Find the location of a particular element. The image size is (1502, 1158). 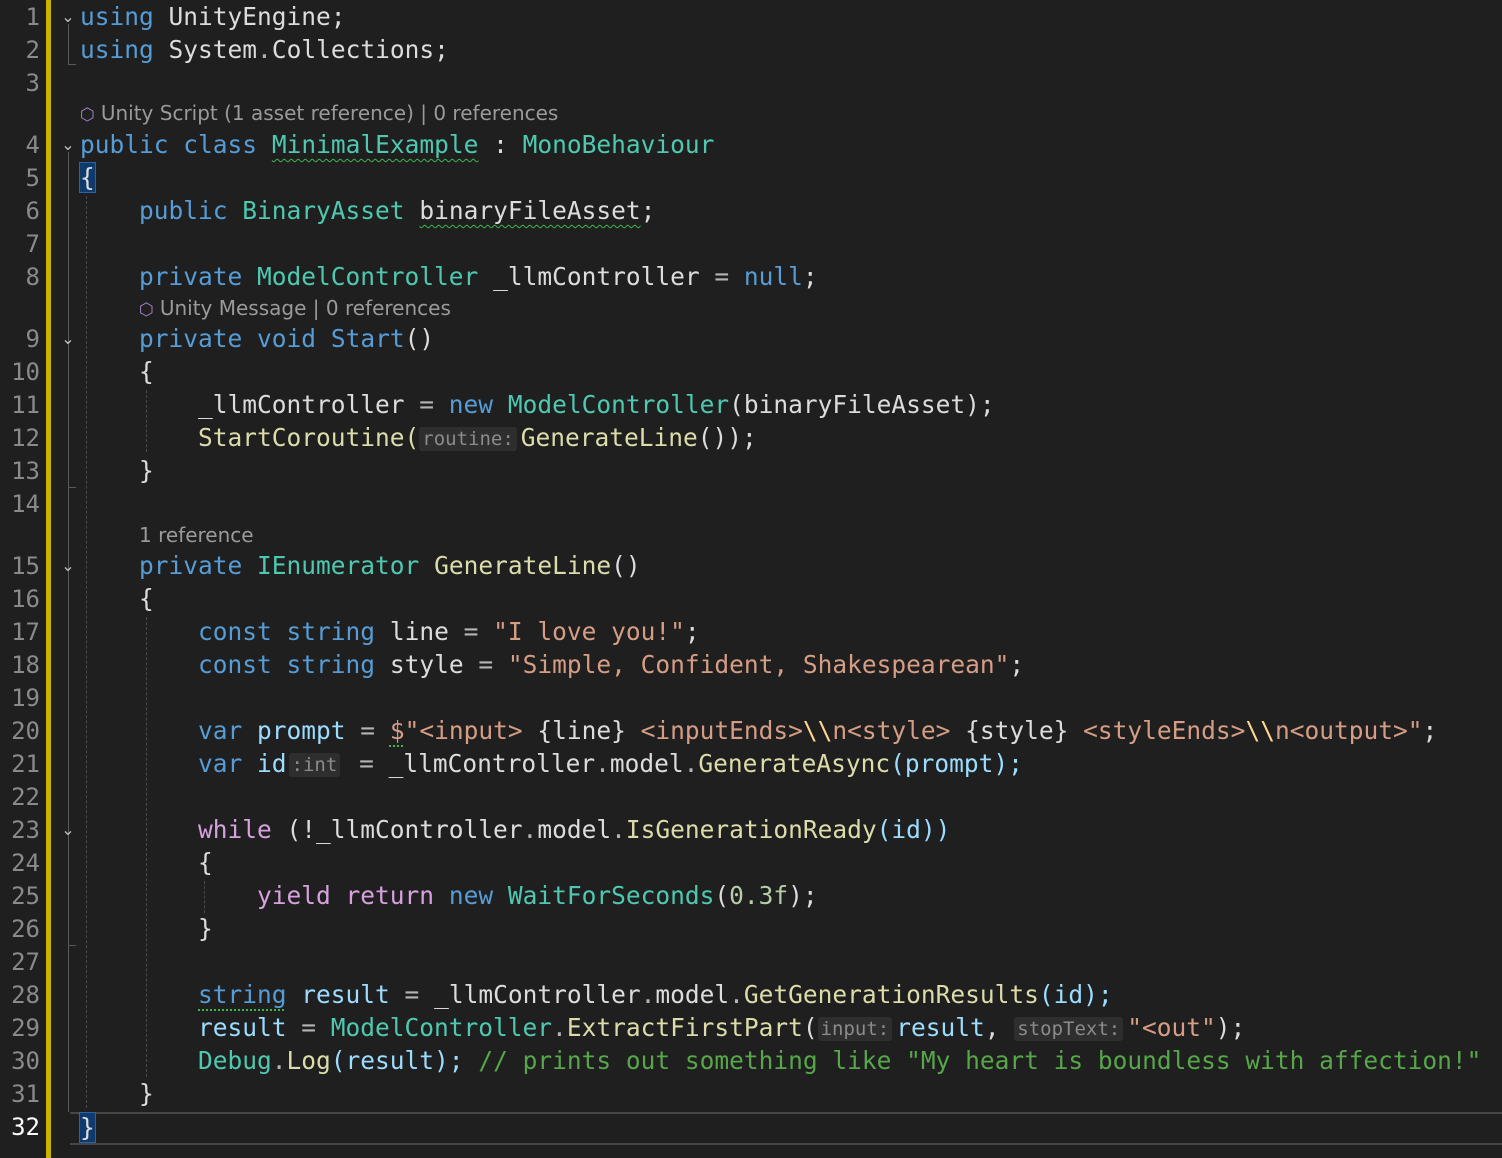

method-call: StartCoroutine( is located at coordinates (308, 437).